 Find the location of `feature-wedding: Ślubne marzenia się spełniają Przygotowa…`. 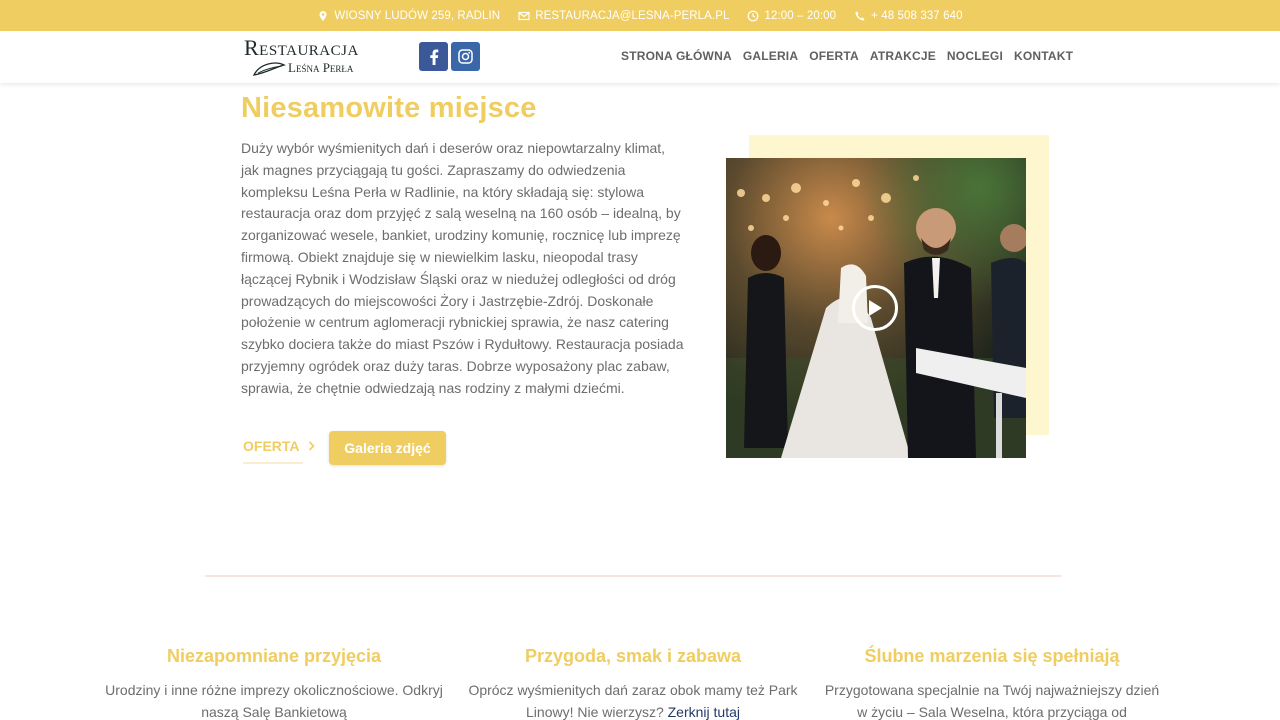

feature-wedding: Ślubne marzenia się spełniają Przygotowa… is located at coordinates (992, 683).